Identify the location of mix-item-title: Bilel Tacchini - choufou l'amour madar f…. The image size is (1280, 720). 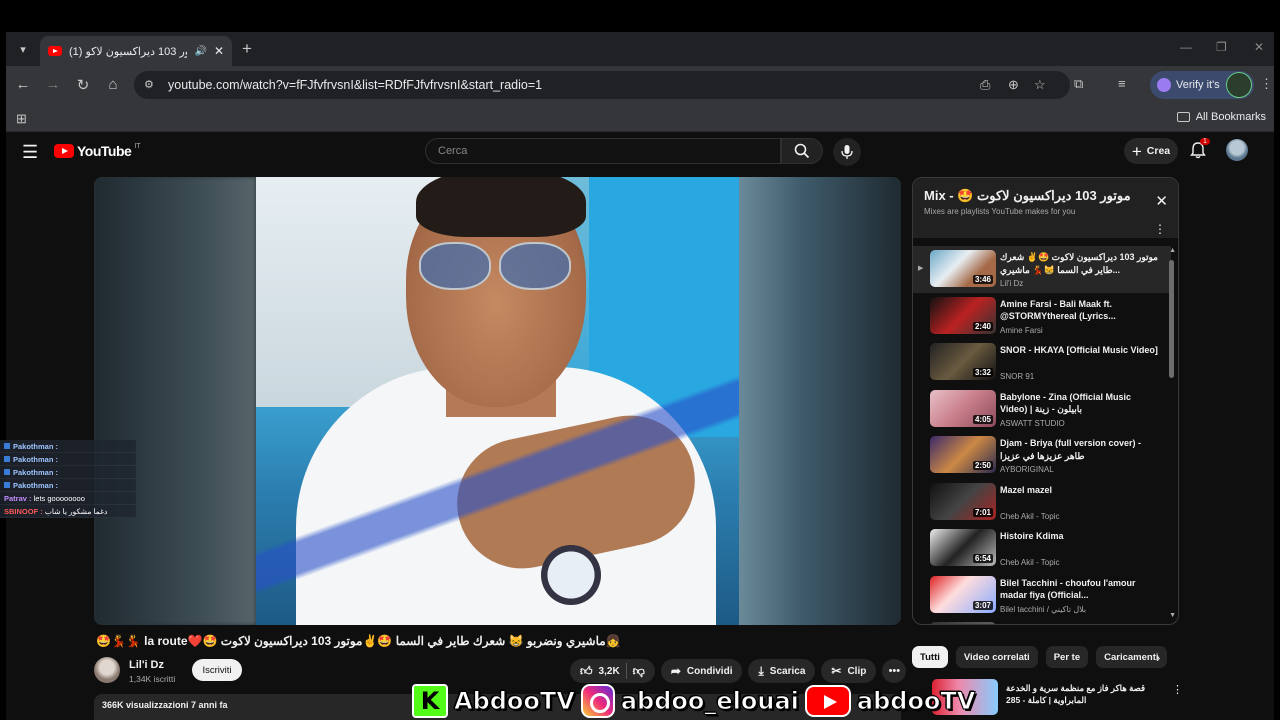
(1080, 589).